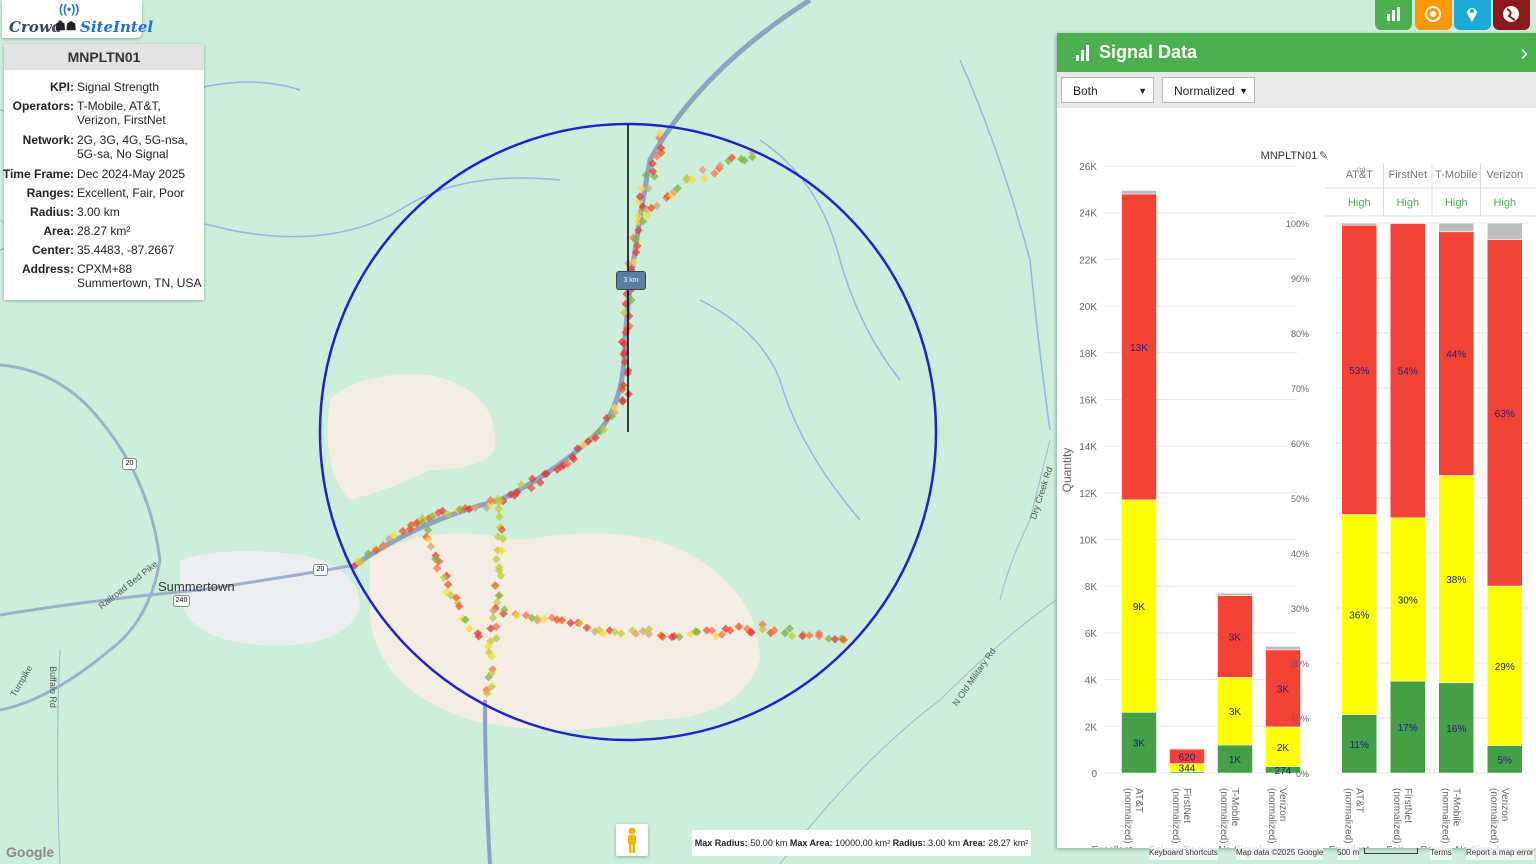 Image resolution: width=1536 pixels, height=864 pixels. What do you see at coordinates (1296, 52) in the screenshot?
I see `panel-header: Signal Data ›` at bounding box center [1296, 52].